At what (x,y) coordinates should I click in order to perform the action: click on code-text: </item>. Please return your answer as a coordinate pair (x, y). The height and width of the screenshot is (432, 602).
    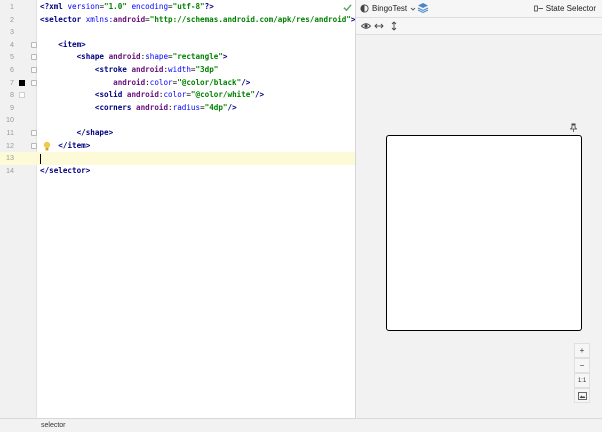
    Looking at the image, I should click on (65, 146).